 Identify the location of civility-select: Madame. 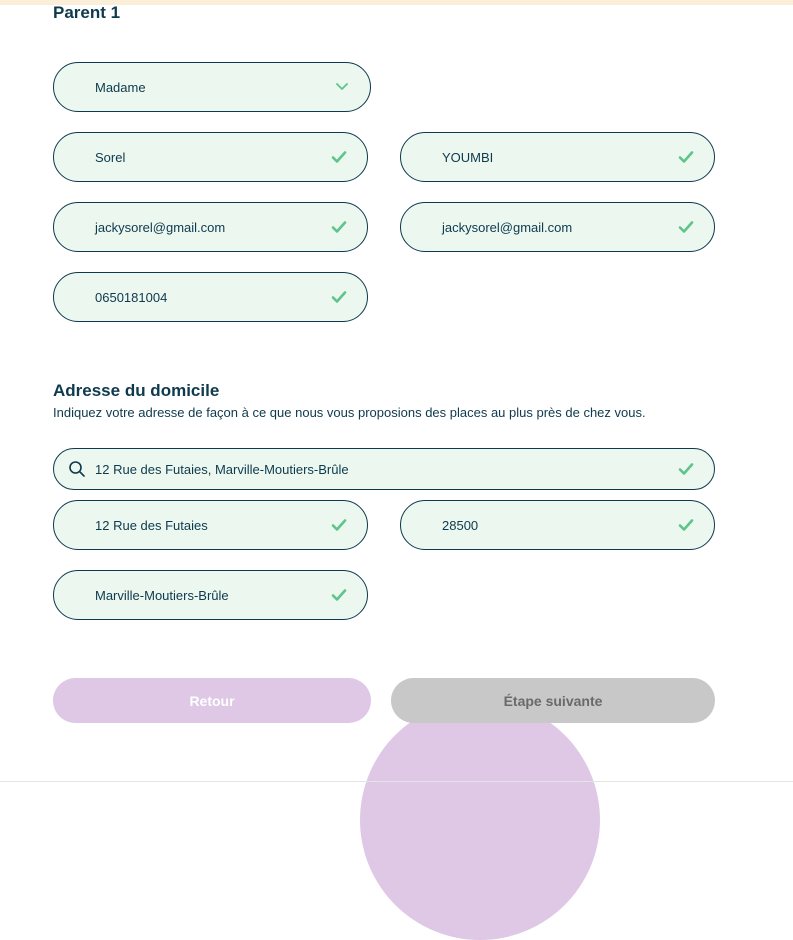
(212, 87).